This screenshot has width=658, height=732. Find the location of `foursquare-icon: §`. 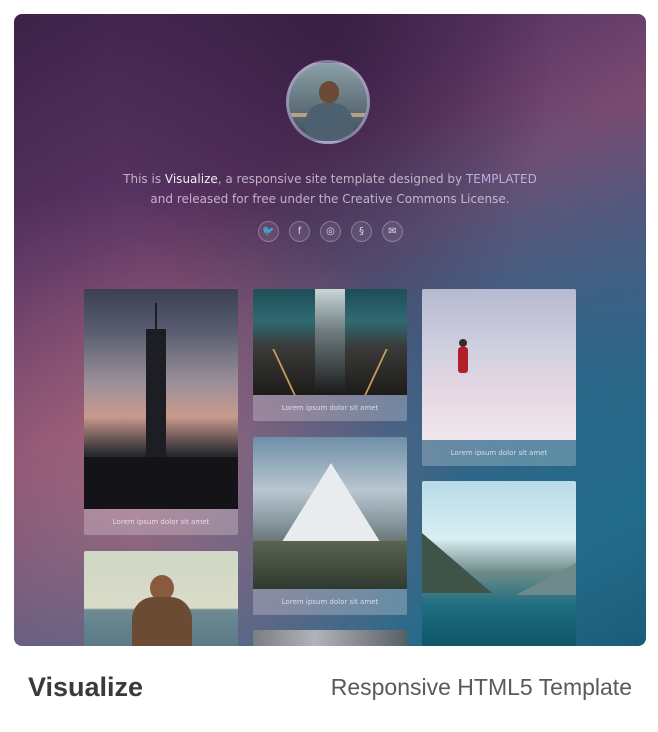

foursquare-icon: § is located at coordinates (361, 231).